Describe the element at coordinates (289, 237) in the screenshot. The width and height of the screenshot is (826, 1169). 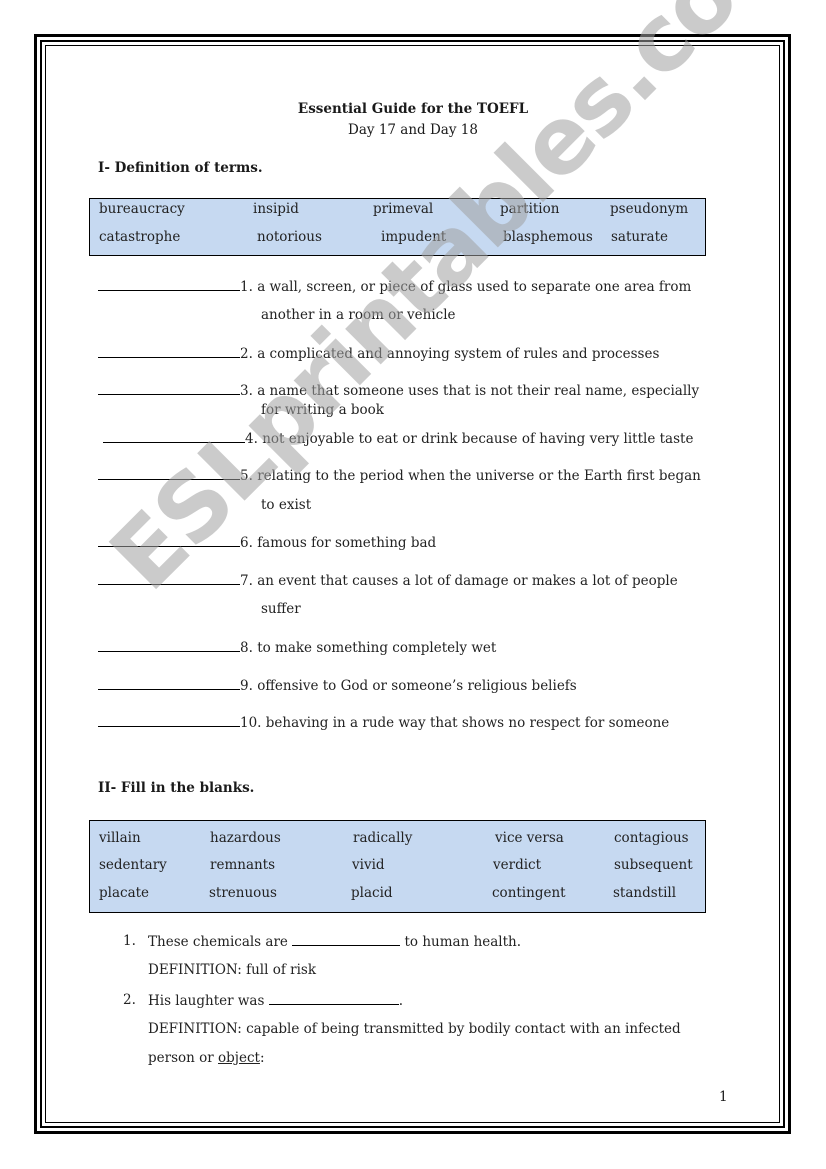
I see `word-bank-item: notorious` at that location.